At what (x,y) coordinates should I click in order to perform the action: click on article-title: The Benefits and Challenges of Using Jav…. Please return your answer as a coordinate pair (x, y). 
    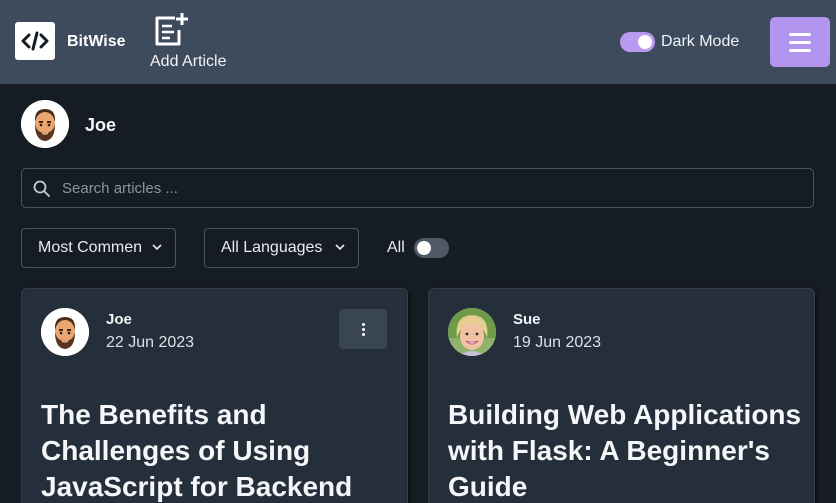
    Looking at the image, I should click on (218, 450).